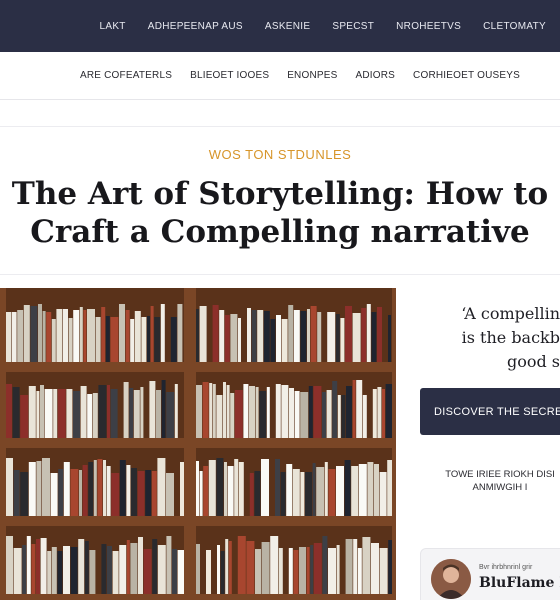 The width and height of the screenshot is (560, 600). I want to click on author-card: Bvr ihrbhnrinl grir BluFlame P, so click(490, 574).